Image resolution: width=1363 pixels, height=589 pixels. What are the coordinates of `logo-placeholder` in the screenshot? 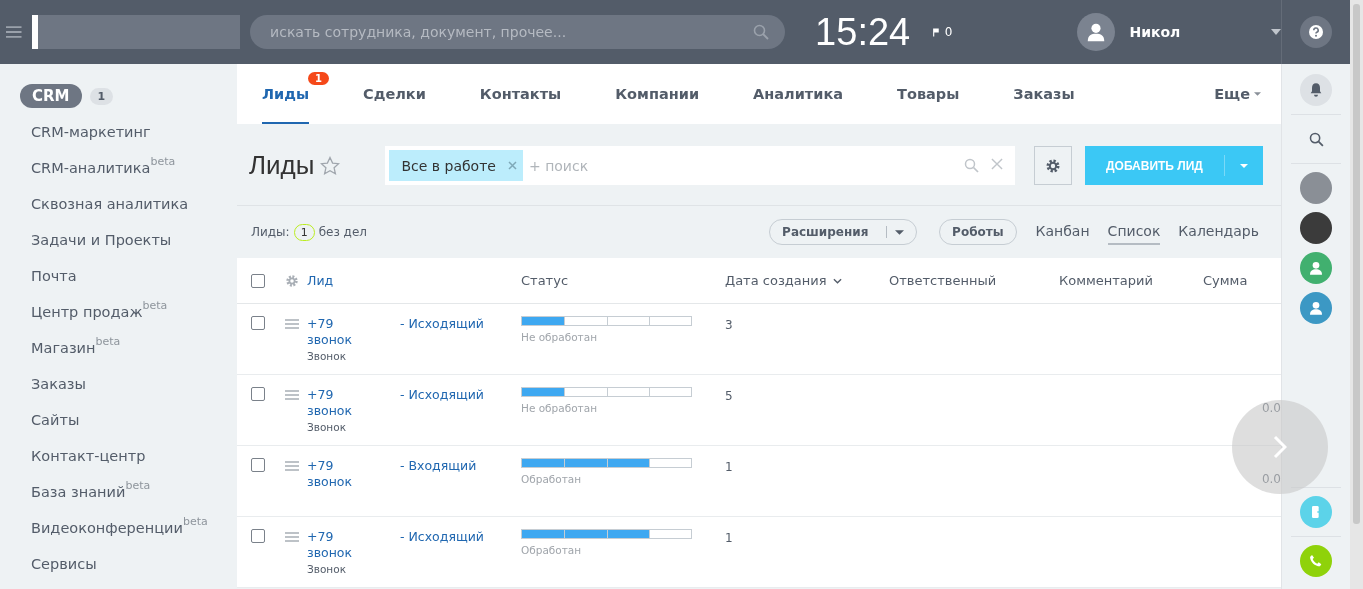 It's located at (136, 32).